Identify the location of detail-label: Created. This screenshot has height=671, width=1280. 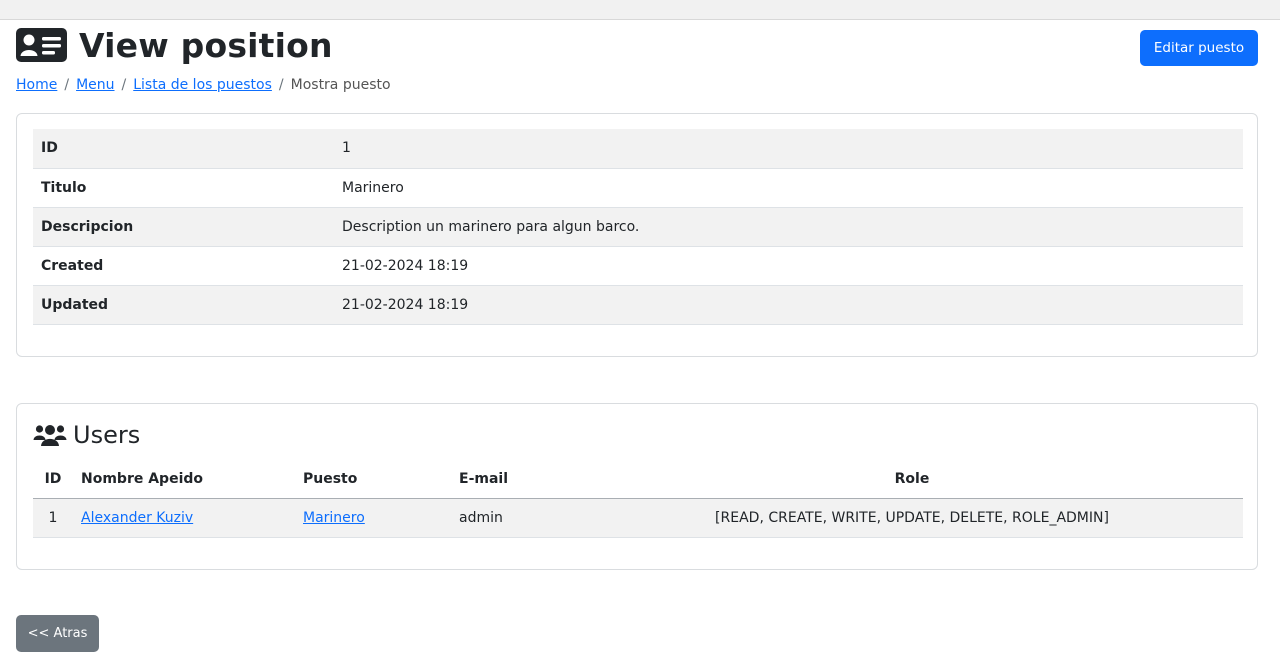
(183, 266).